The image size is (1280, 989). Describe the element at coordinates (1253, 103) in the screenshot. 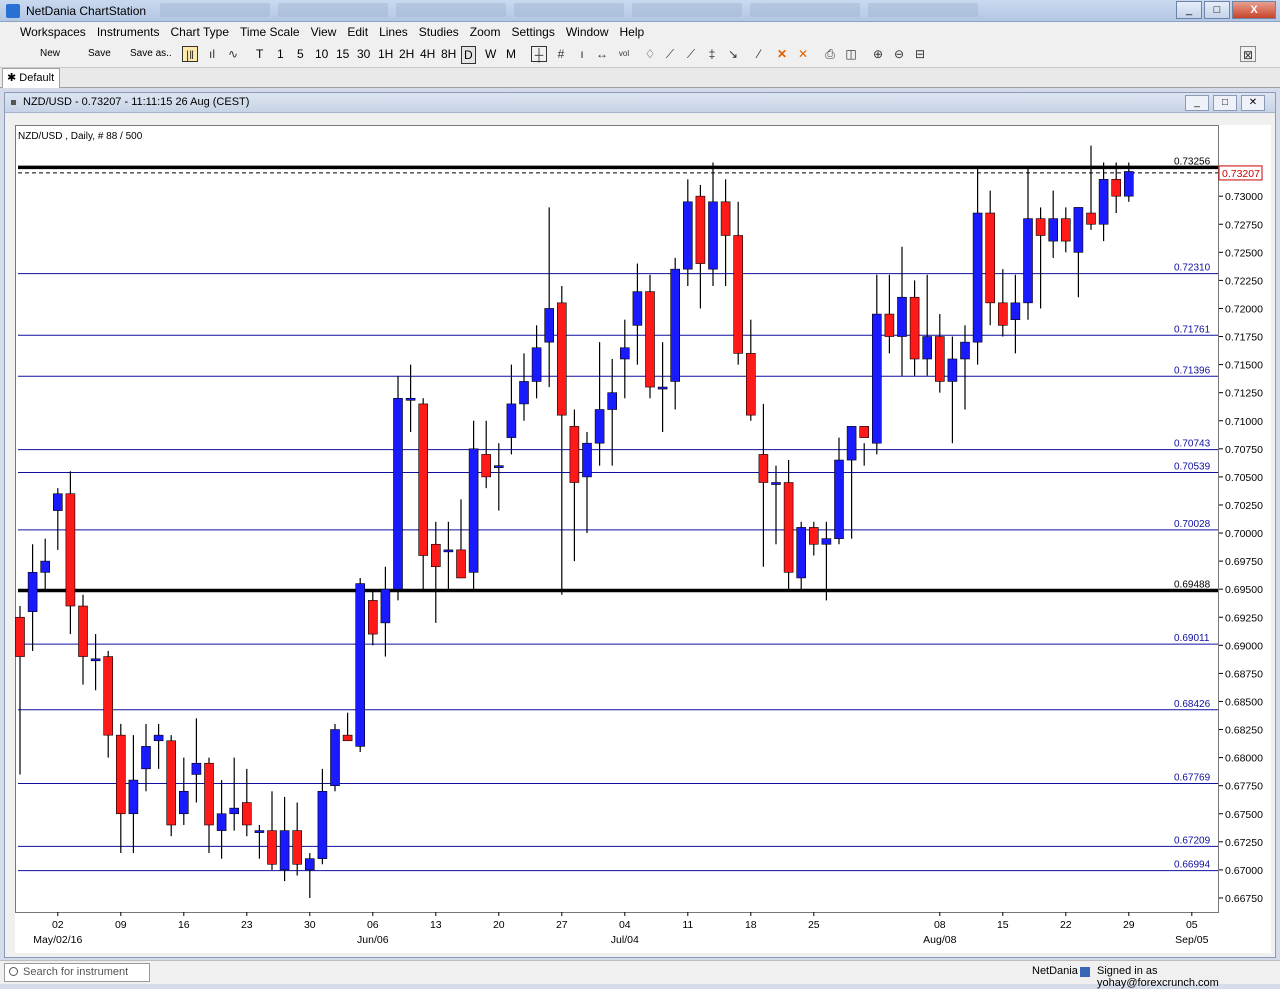

I see `chart-close-button: ✕` at that location.